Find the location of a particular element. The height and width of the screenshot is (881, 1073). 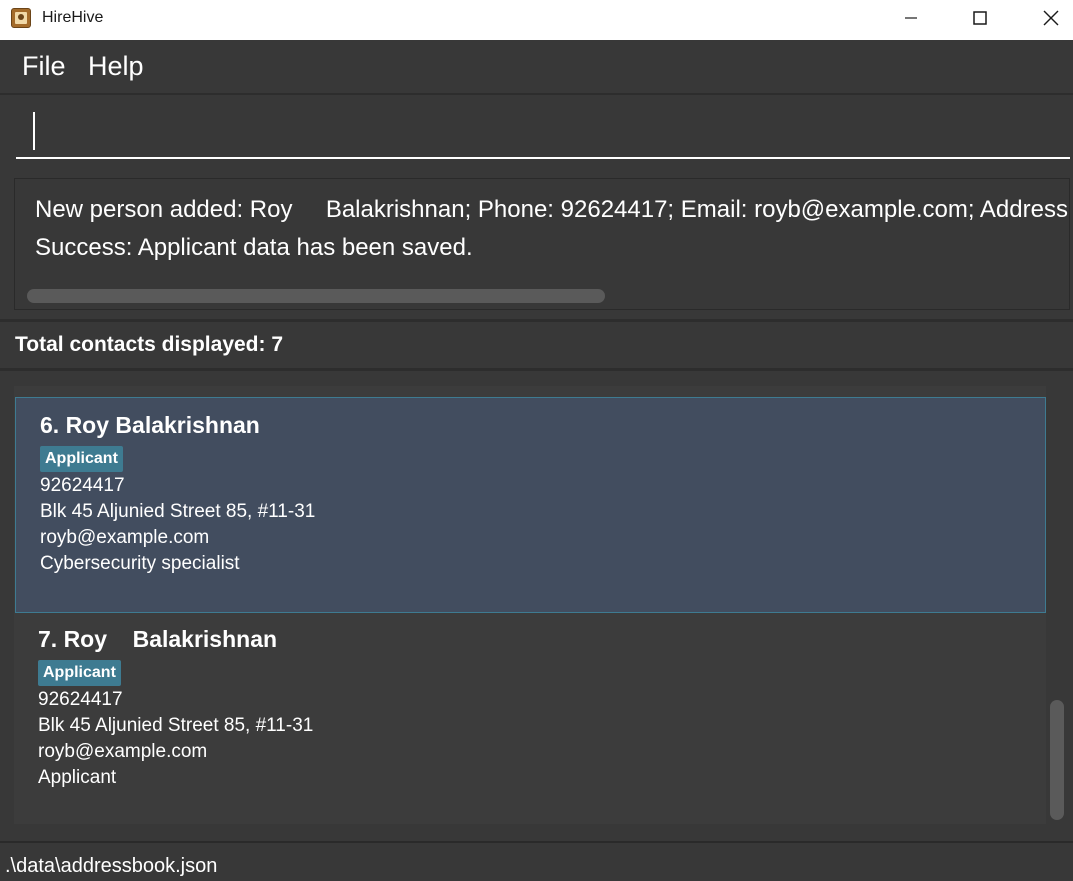

window-title: HireHive is located at coordinates (73, 17).